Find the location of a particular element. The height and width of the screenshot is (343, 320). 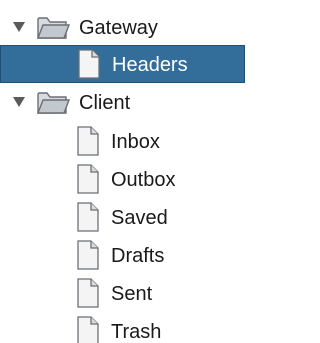

tree-node-label: Saved is located at coordinates (139, 218).